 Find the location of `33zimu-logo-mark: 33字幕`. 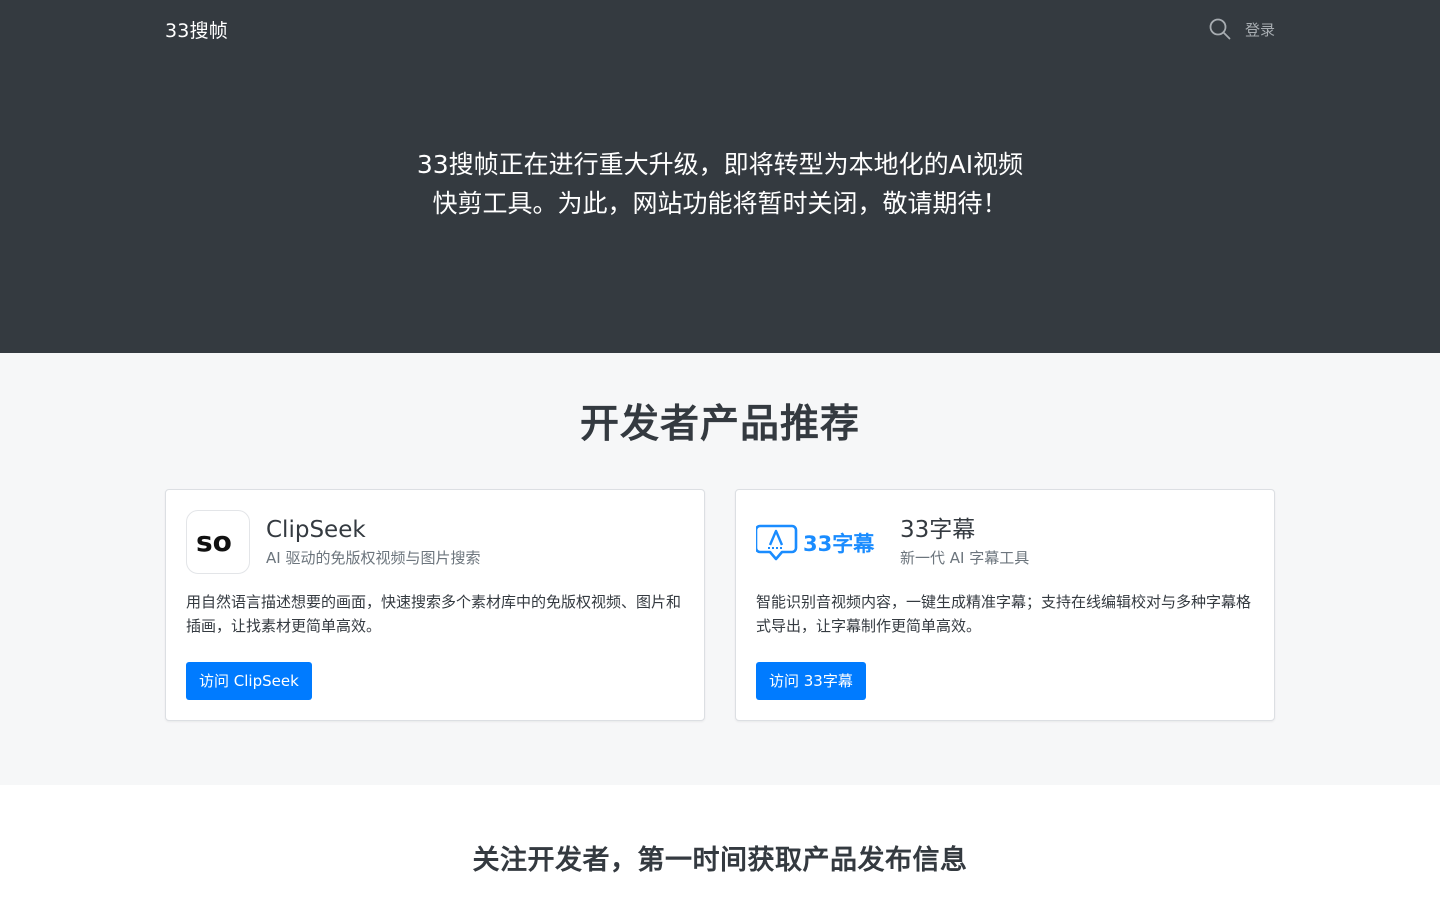

33zimu-logo-mark: 33字幕 is located at coordinates (815, 542).